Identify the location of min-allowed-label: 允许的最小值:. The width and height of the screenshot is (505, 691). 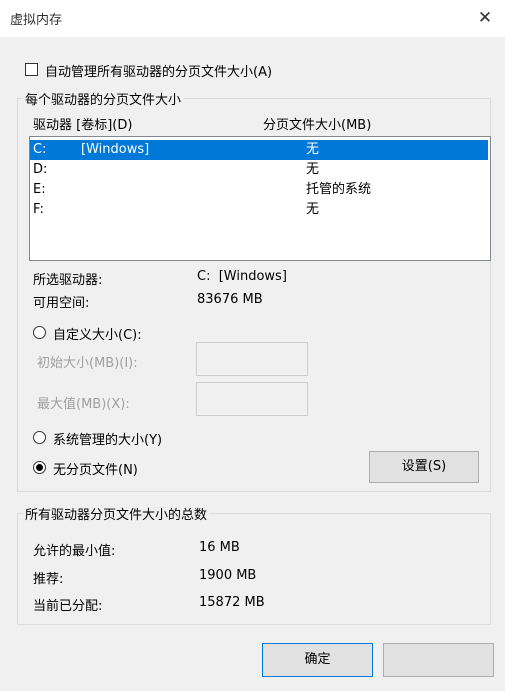
(74, 551).